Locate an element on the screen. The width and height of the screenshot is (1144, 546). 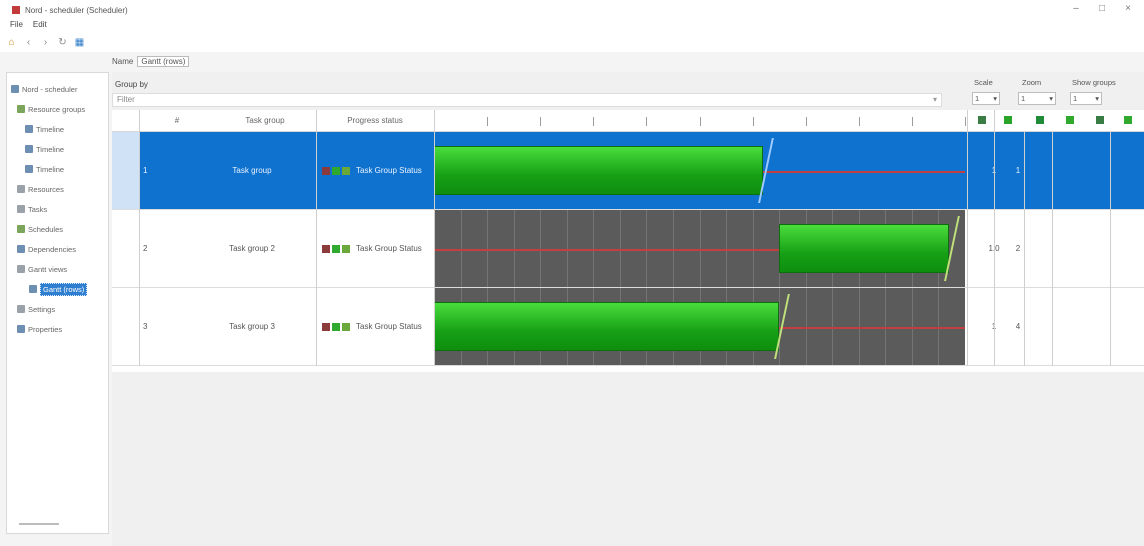
tree-item-project: Nord - scheduler is located at coordinates (57, 89).